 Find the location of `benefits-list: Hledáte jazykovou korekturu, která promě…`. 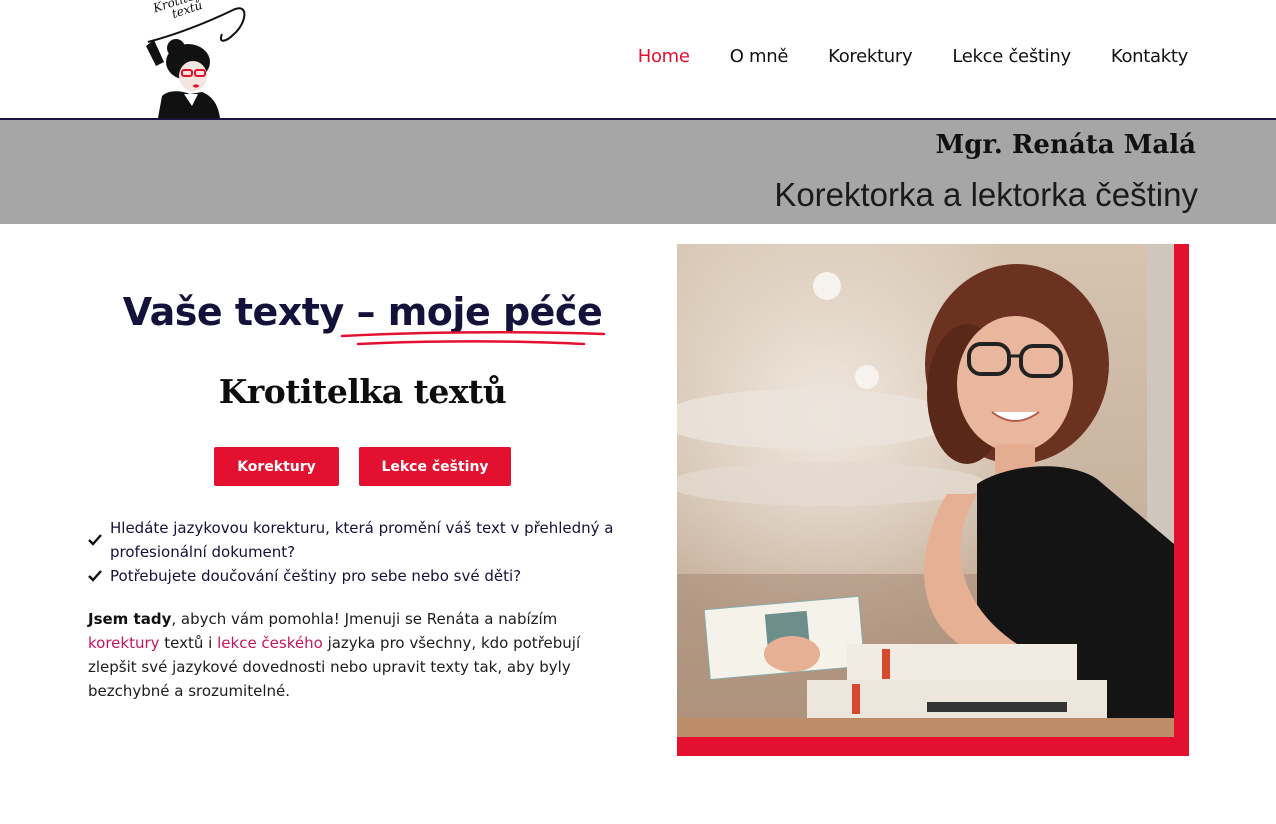

benefits-list: Hledáte jazykovou korekturu, která promě… is located at coordinates (368, 552).